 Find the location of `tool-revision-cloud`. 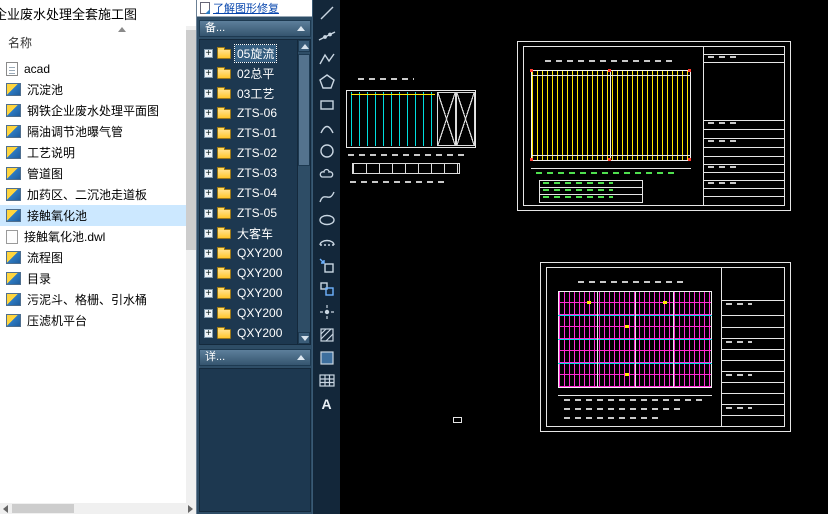

tool-revision-cloud is located at coordinates (327, 174).